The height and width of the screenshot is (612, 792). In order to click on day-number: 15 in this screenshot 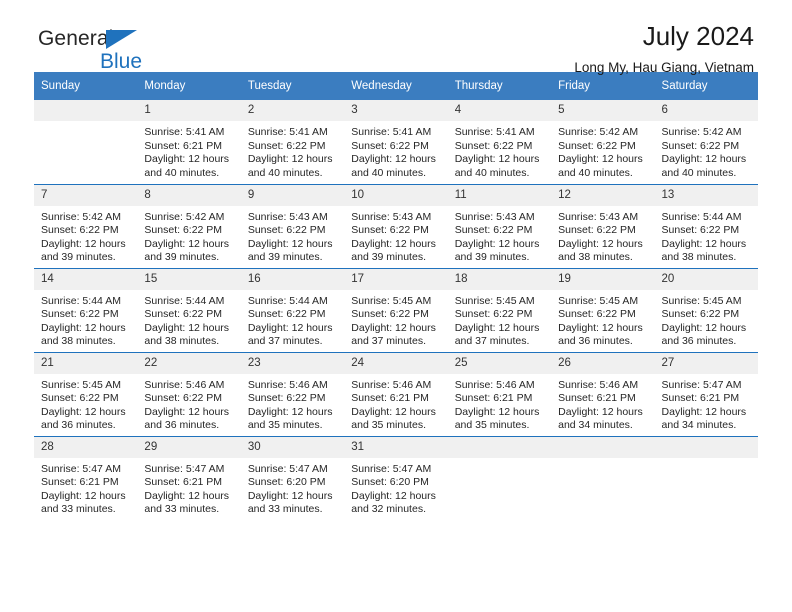, I will do `click(189, 279)`.